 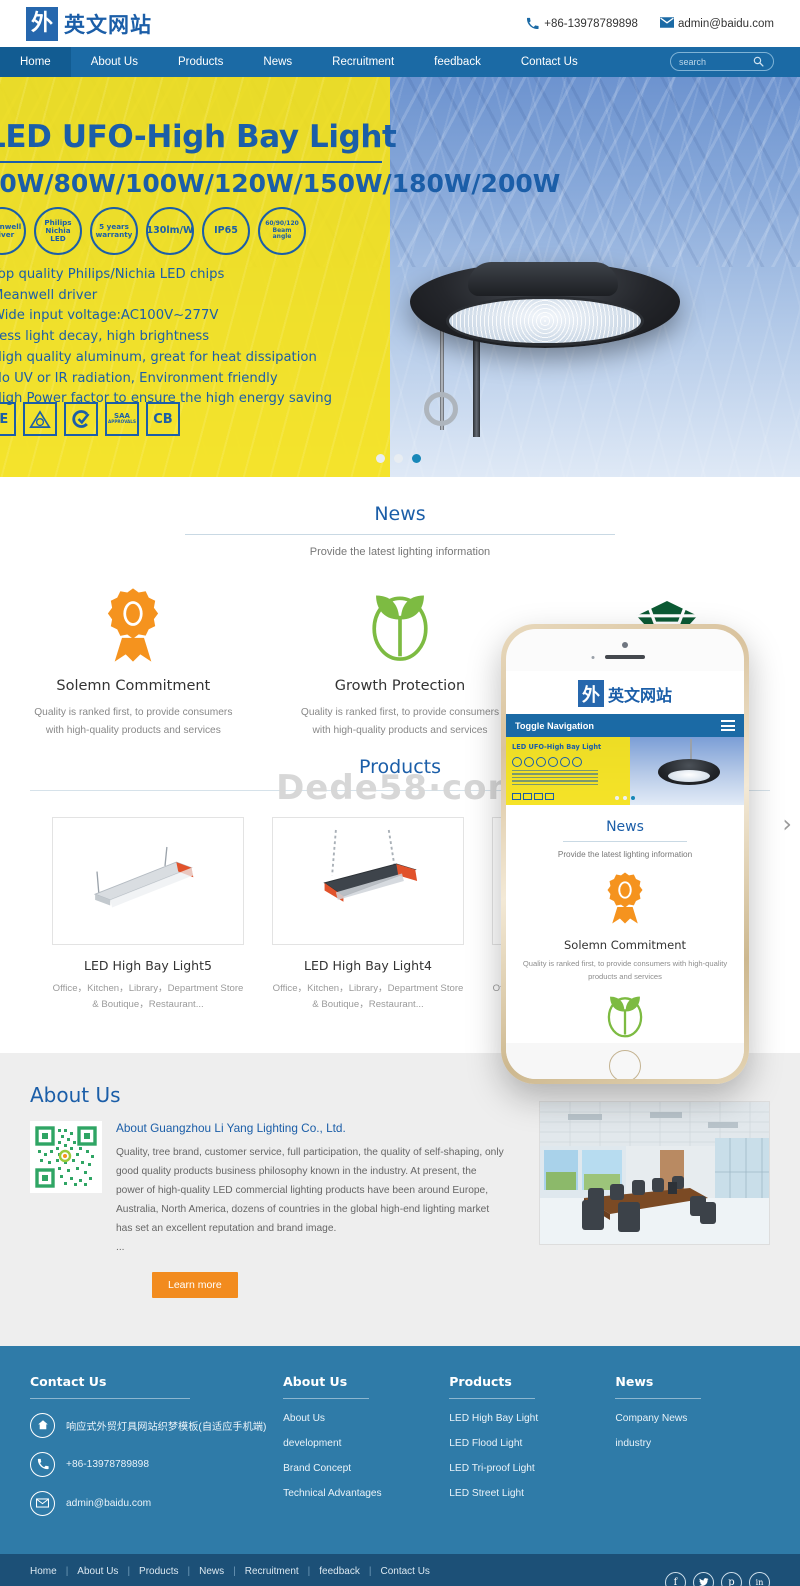 What do you see at coordinates (97, 1571) in the screenshot?
I see `bottom-nav-about-us: About Us` at bounding box center [97, 1571].